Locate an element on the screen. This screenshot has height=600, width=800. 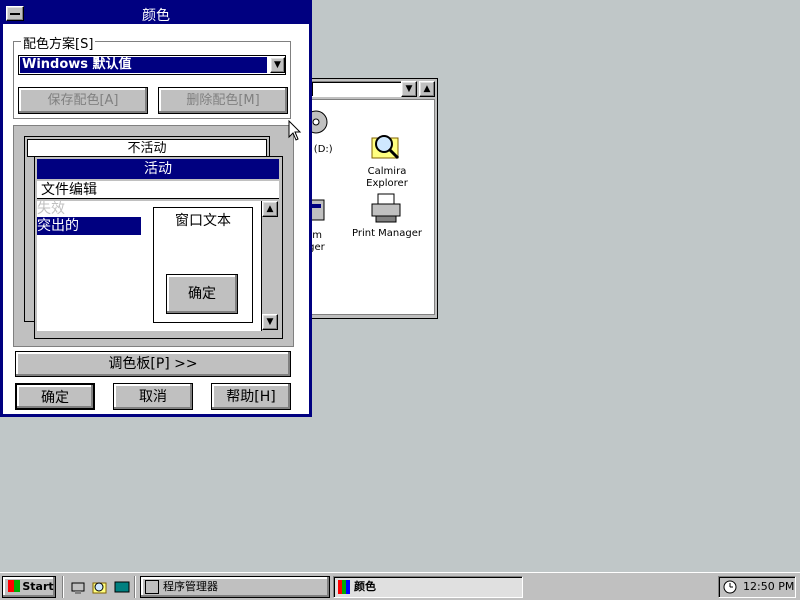
magnifier-folder-icon is located at coordinates (386, 146).